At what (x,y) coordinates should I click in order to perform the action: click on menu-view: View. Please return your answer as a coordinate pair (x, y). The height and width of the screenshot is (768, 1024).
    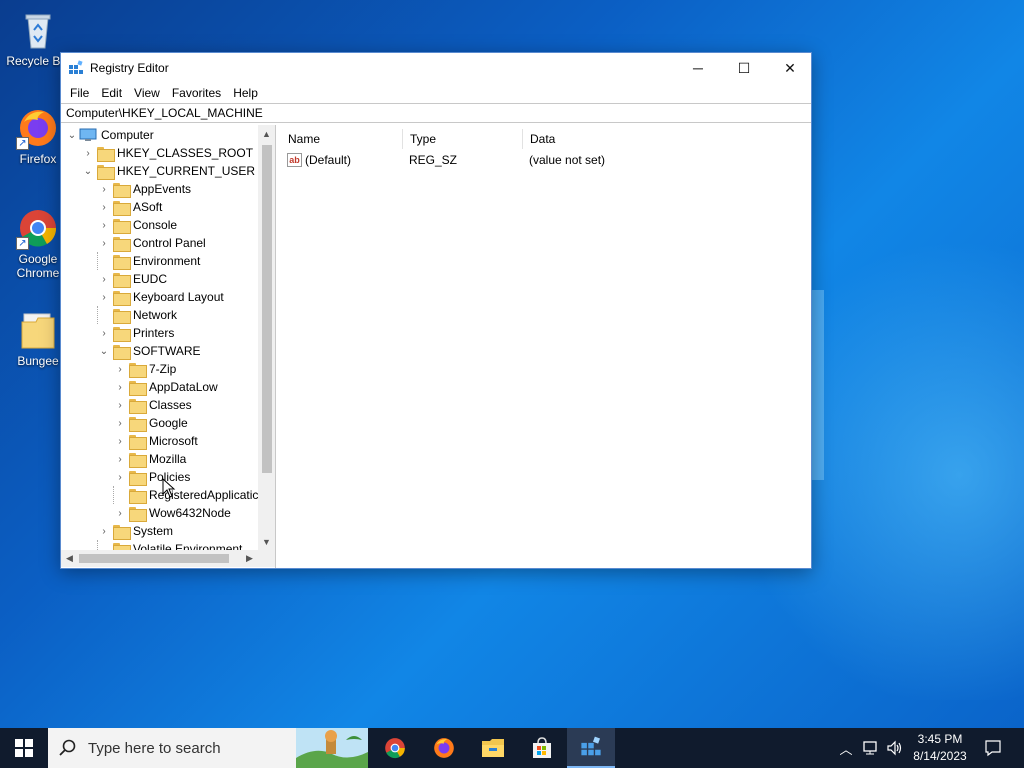
    Looking at the image, I should click on (147, 93).